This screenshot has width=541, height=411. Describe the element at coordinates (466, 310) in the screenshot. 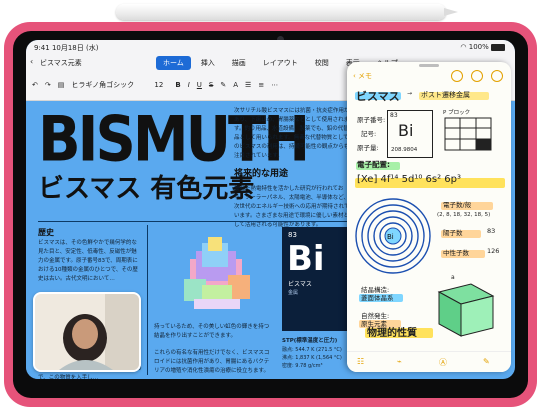

I see `rhombohedral-sketch` at that location.